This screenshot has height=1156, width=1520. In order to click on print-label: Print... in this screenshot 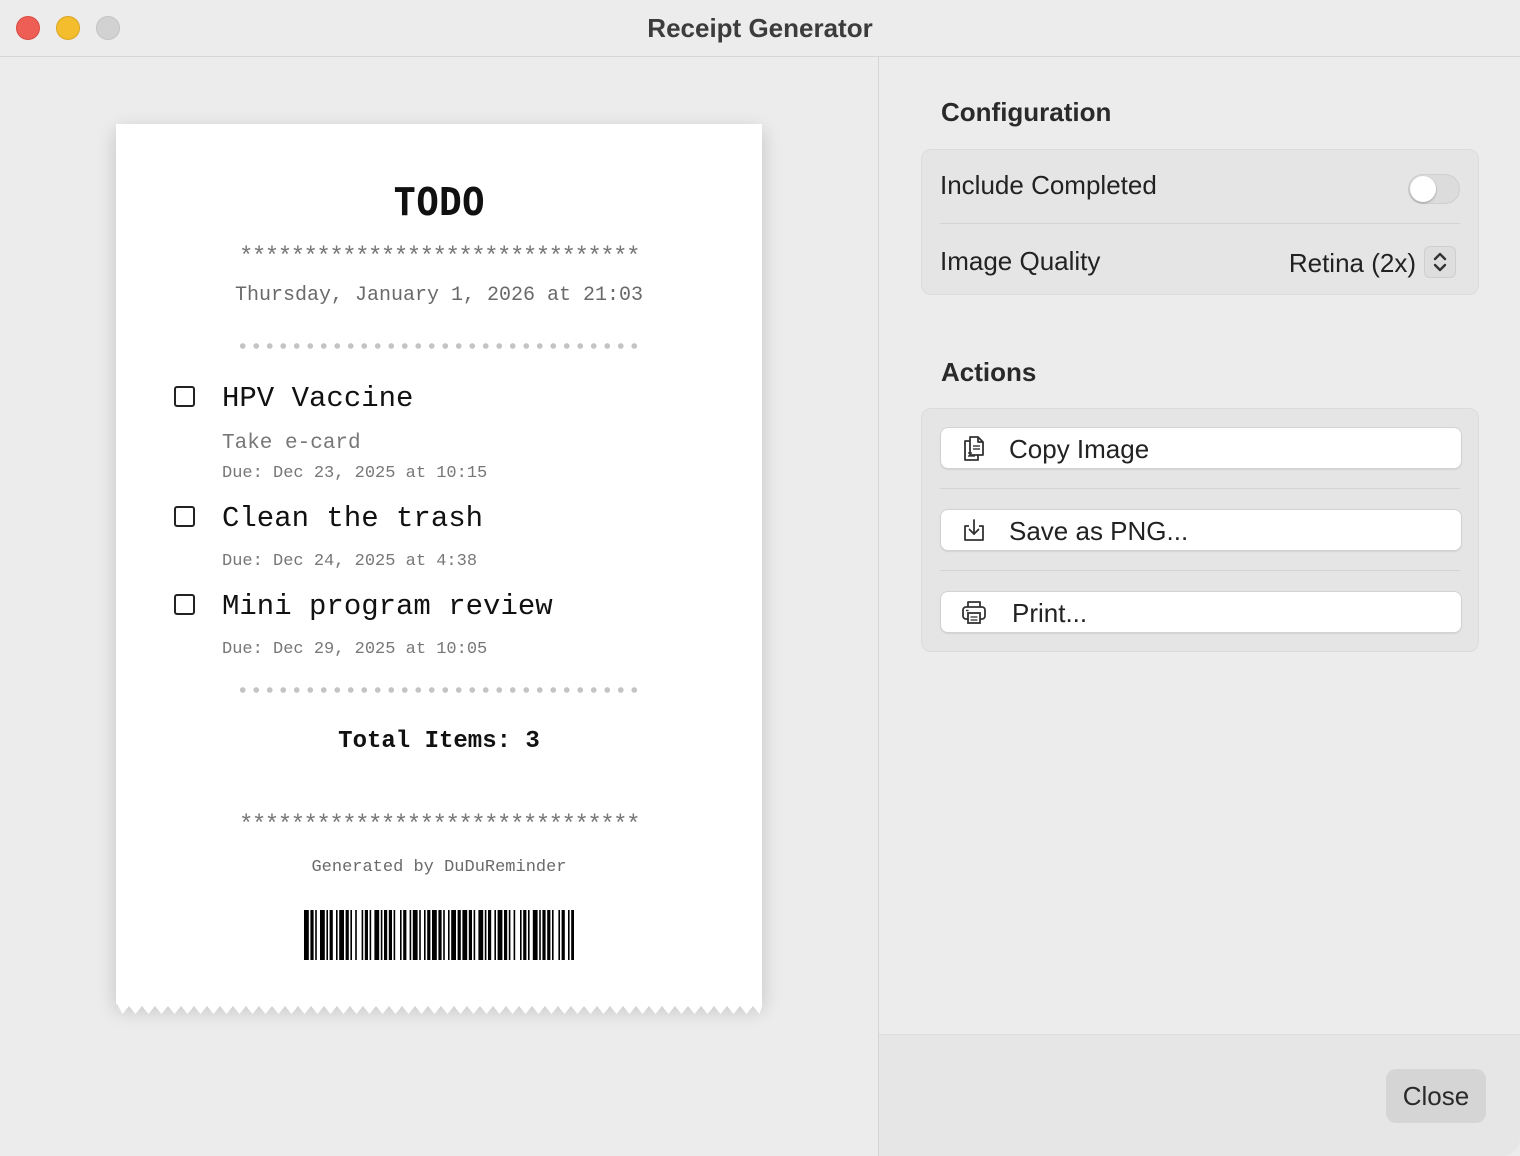, I will do `click(1050, 613)`.